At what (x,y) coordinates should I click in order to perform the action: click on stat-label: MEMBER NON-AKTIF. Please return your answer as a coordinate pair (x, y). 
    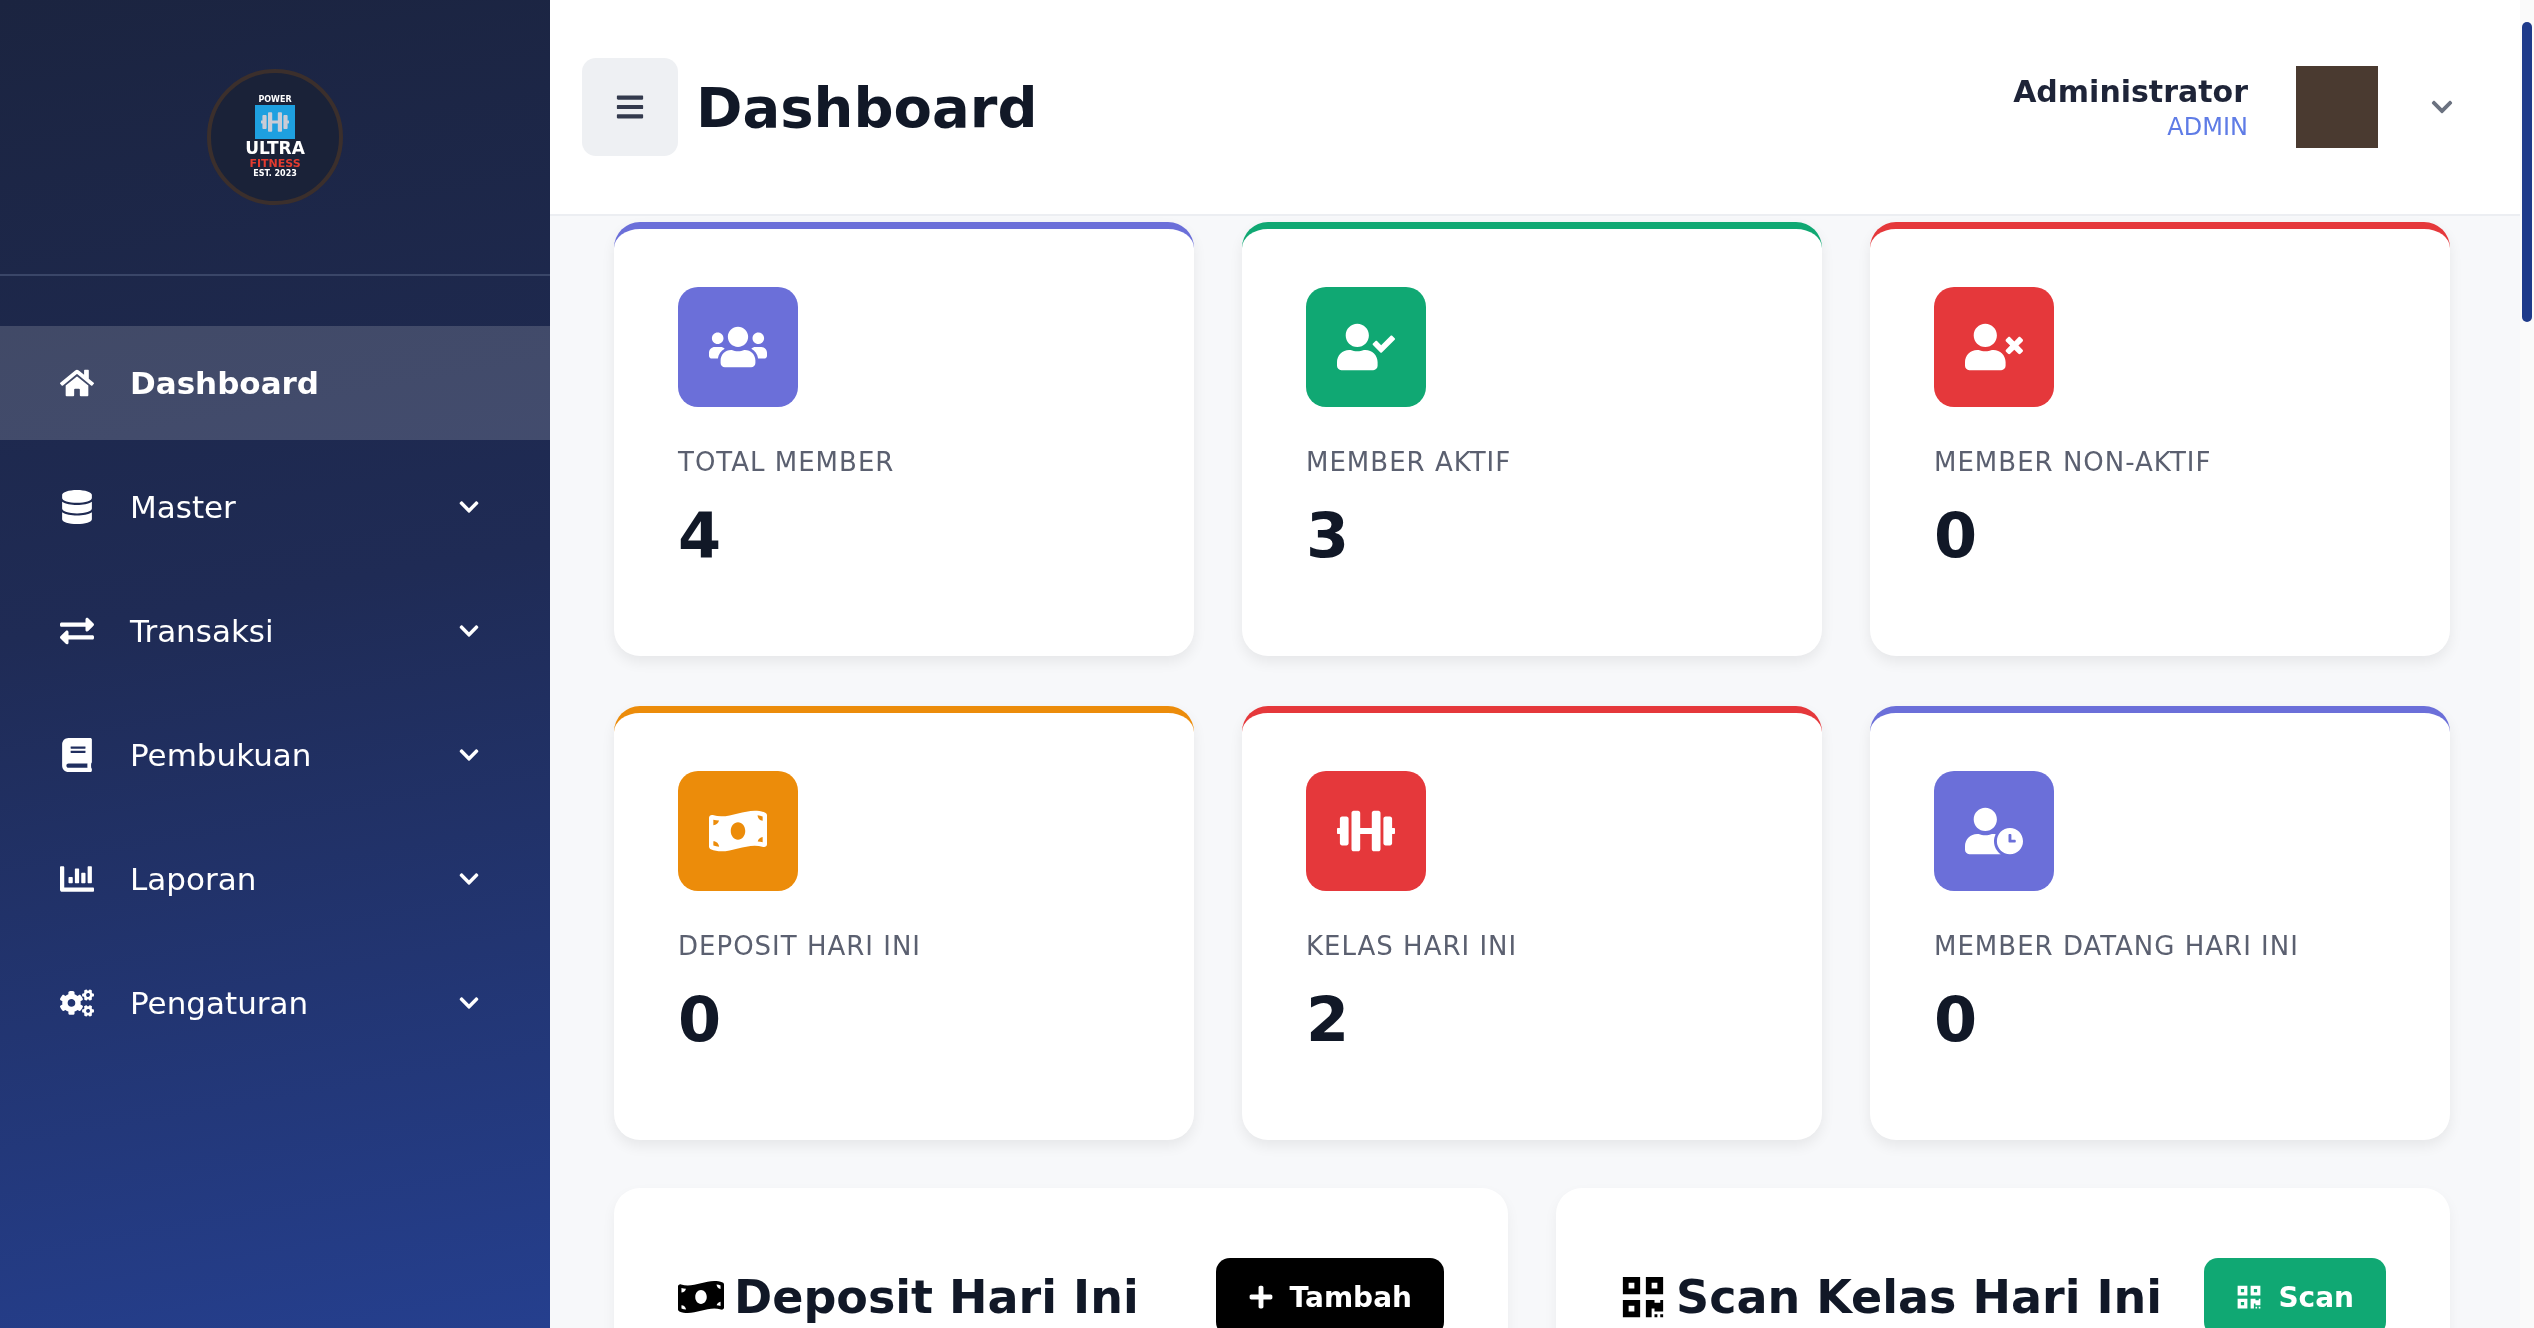
    Looking at the image, I should click on (2073, 462).